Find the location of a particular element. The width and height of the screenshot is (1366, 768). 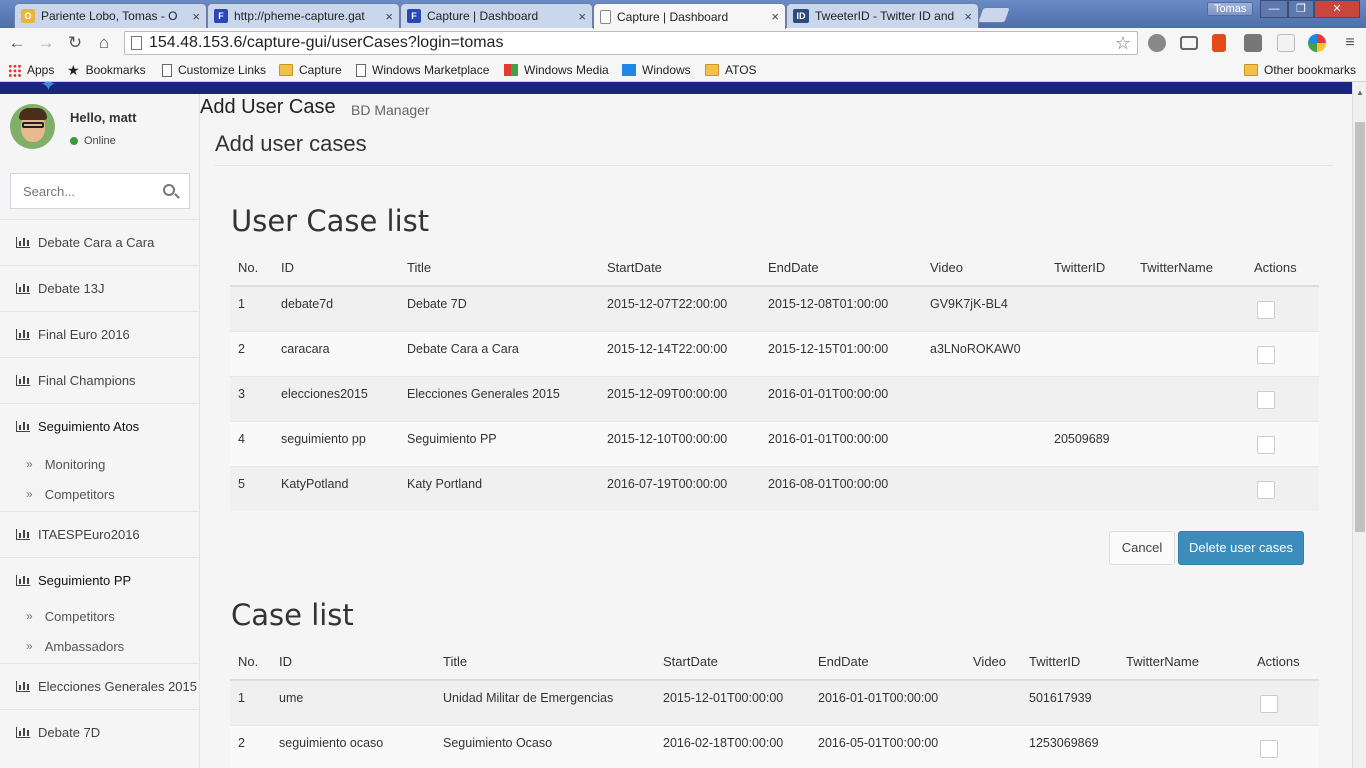

avatar is located at coordinates (32, 126).